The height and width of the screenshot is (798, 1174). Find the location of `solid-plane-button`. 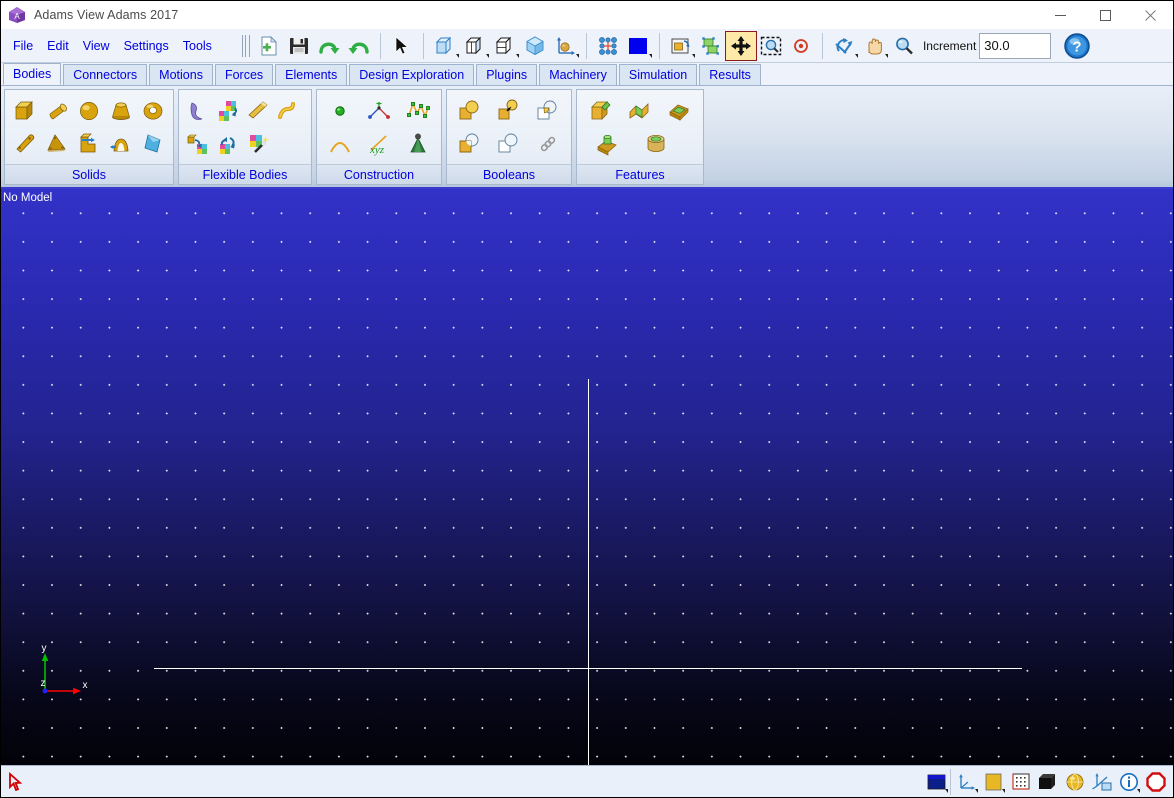

solid-plane-button is located at coordinates (153, 144).